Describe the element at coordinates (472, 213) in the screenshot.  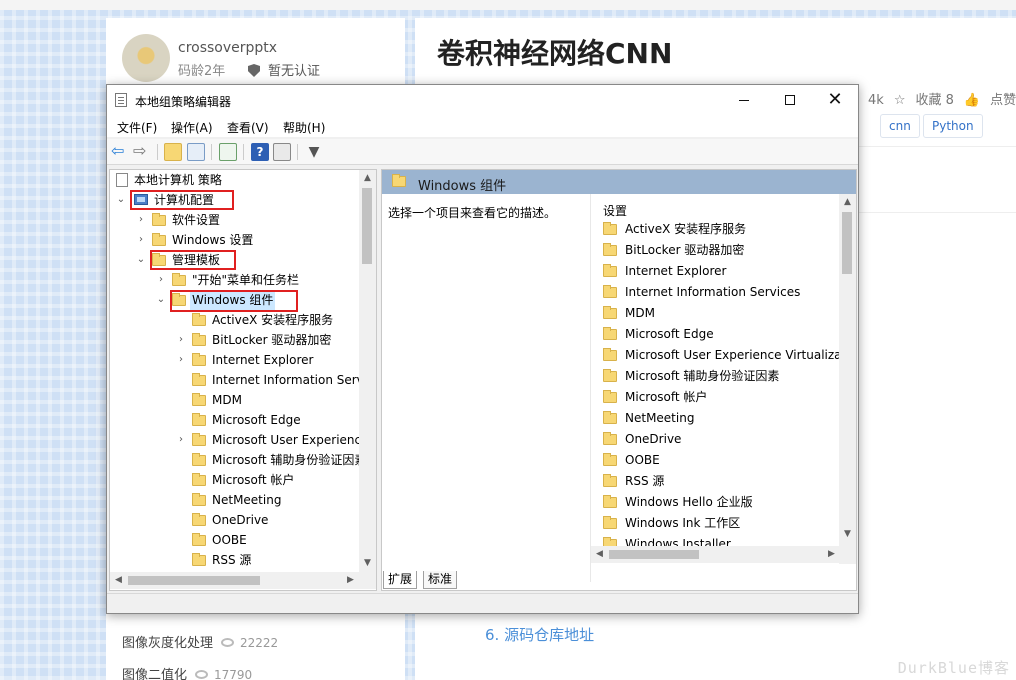
I see `description-text: 选择一个项目来查看它的描述。` at that location.